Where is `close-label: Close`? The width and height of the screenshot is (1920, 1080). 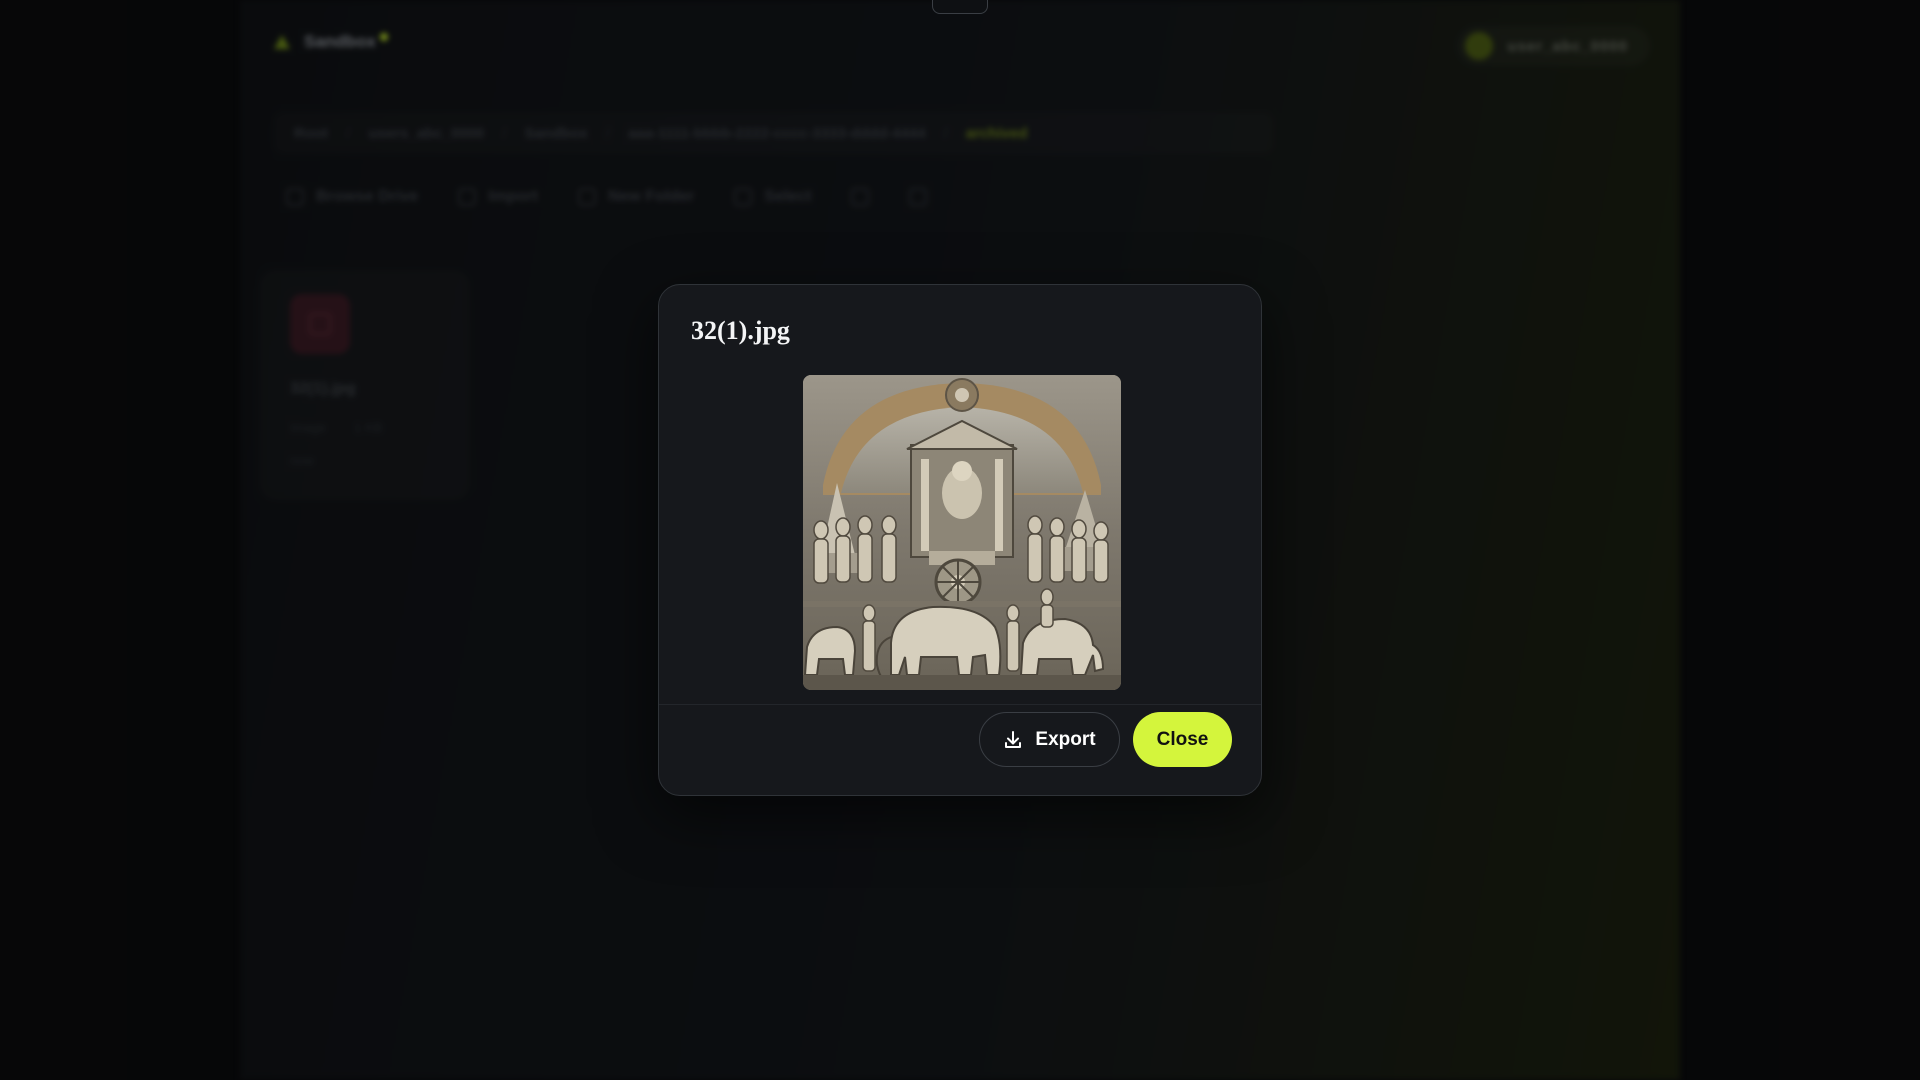 close-label: Close is located at coordinates (1182, 739).